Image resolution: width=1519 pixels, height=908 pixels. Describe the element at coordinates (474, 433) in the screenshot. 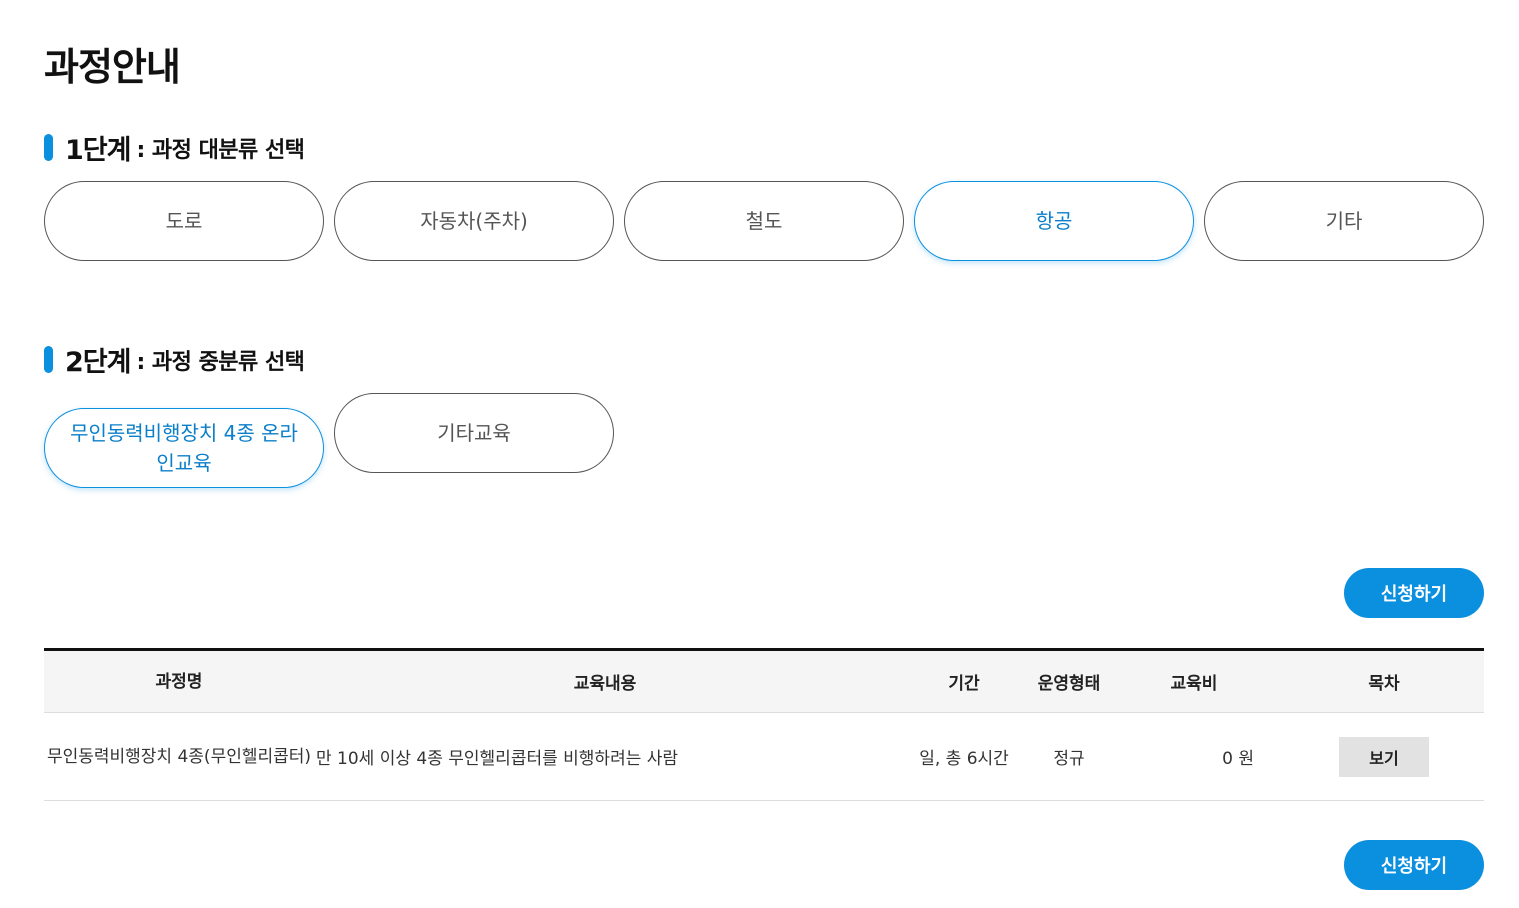

I see `subcategory-other-education-button: 기타교육` at that location.